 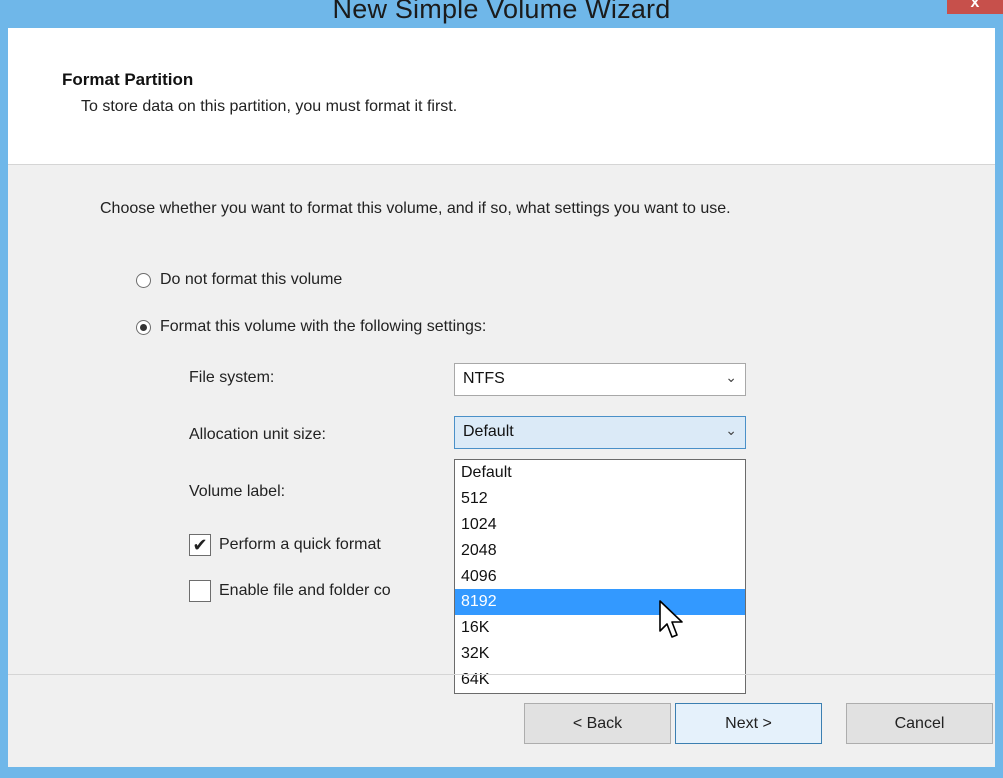 What do you see at coordinates (300, 544) in the screenshot?
I see `quick-format-label: Perform a quick format` at bounding box center [300, 544].